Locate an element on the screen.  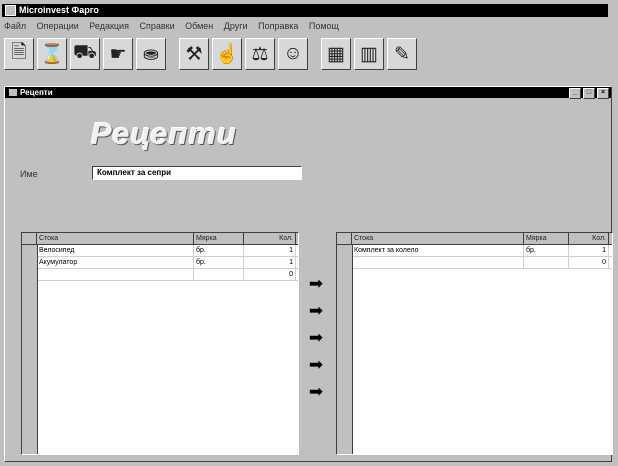
inventory-icon: ⚖ is located at coordinates (260, 54).